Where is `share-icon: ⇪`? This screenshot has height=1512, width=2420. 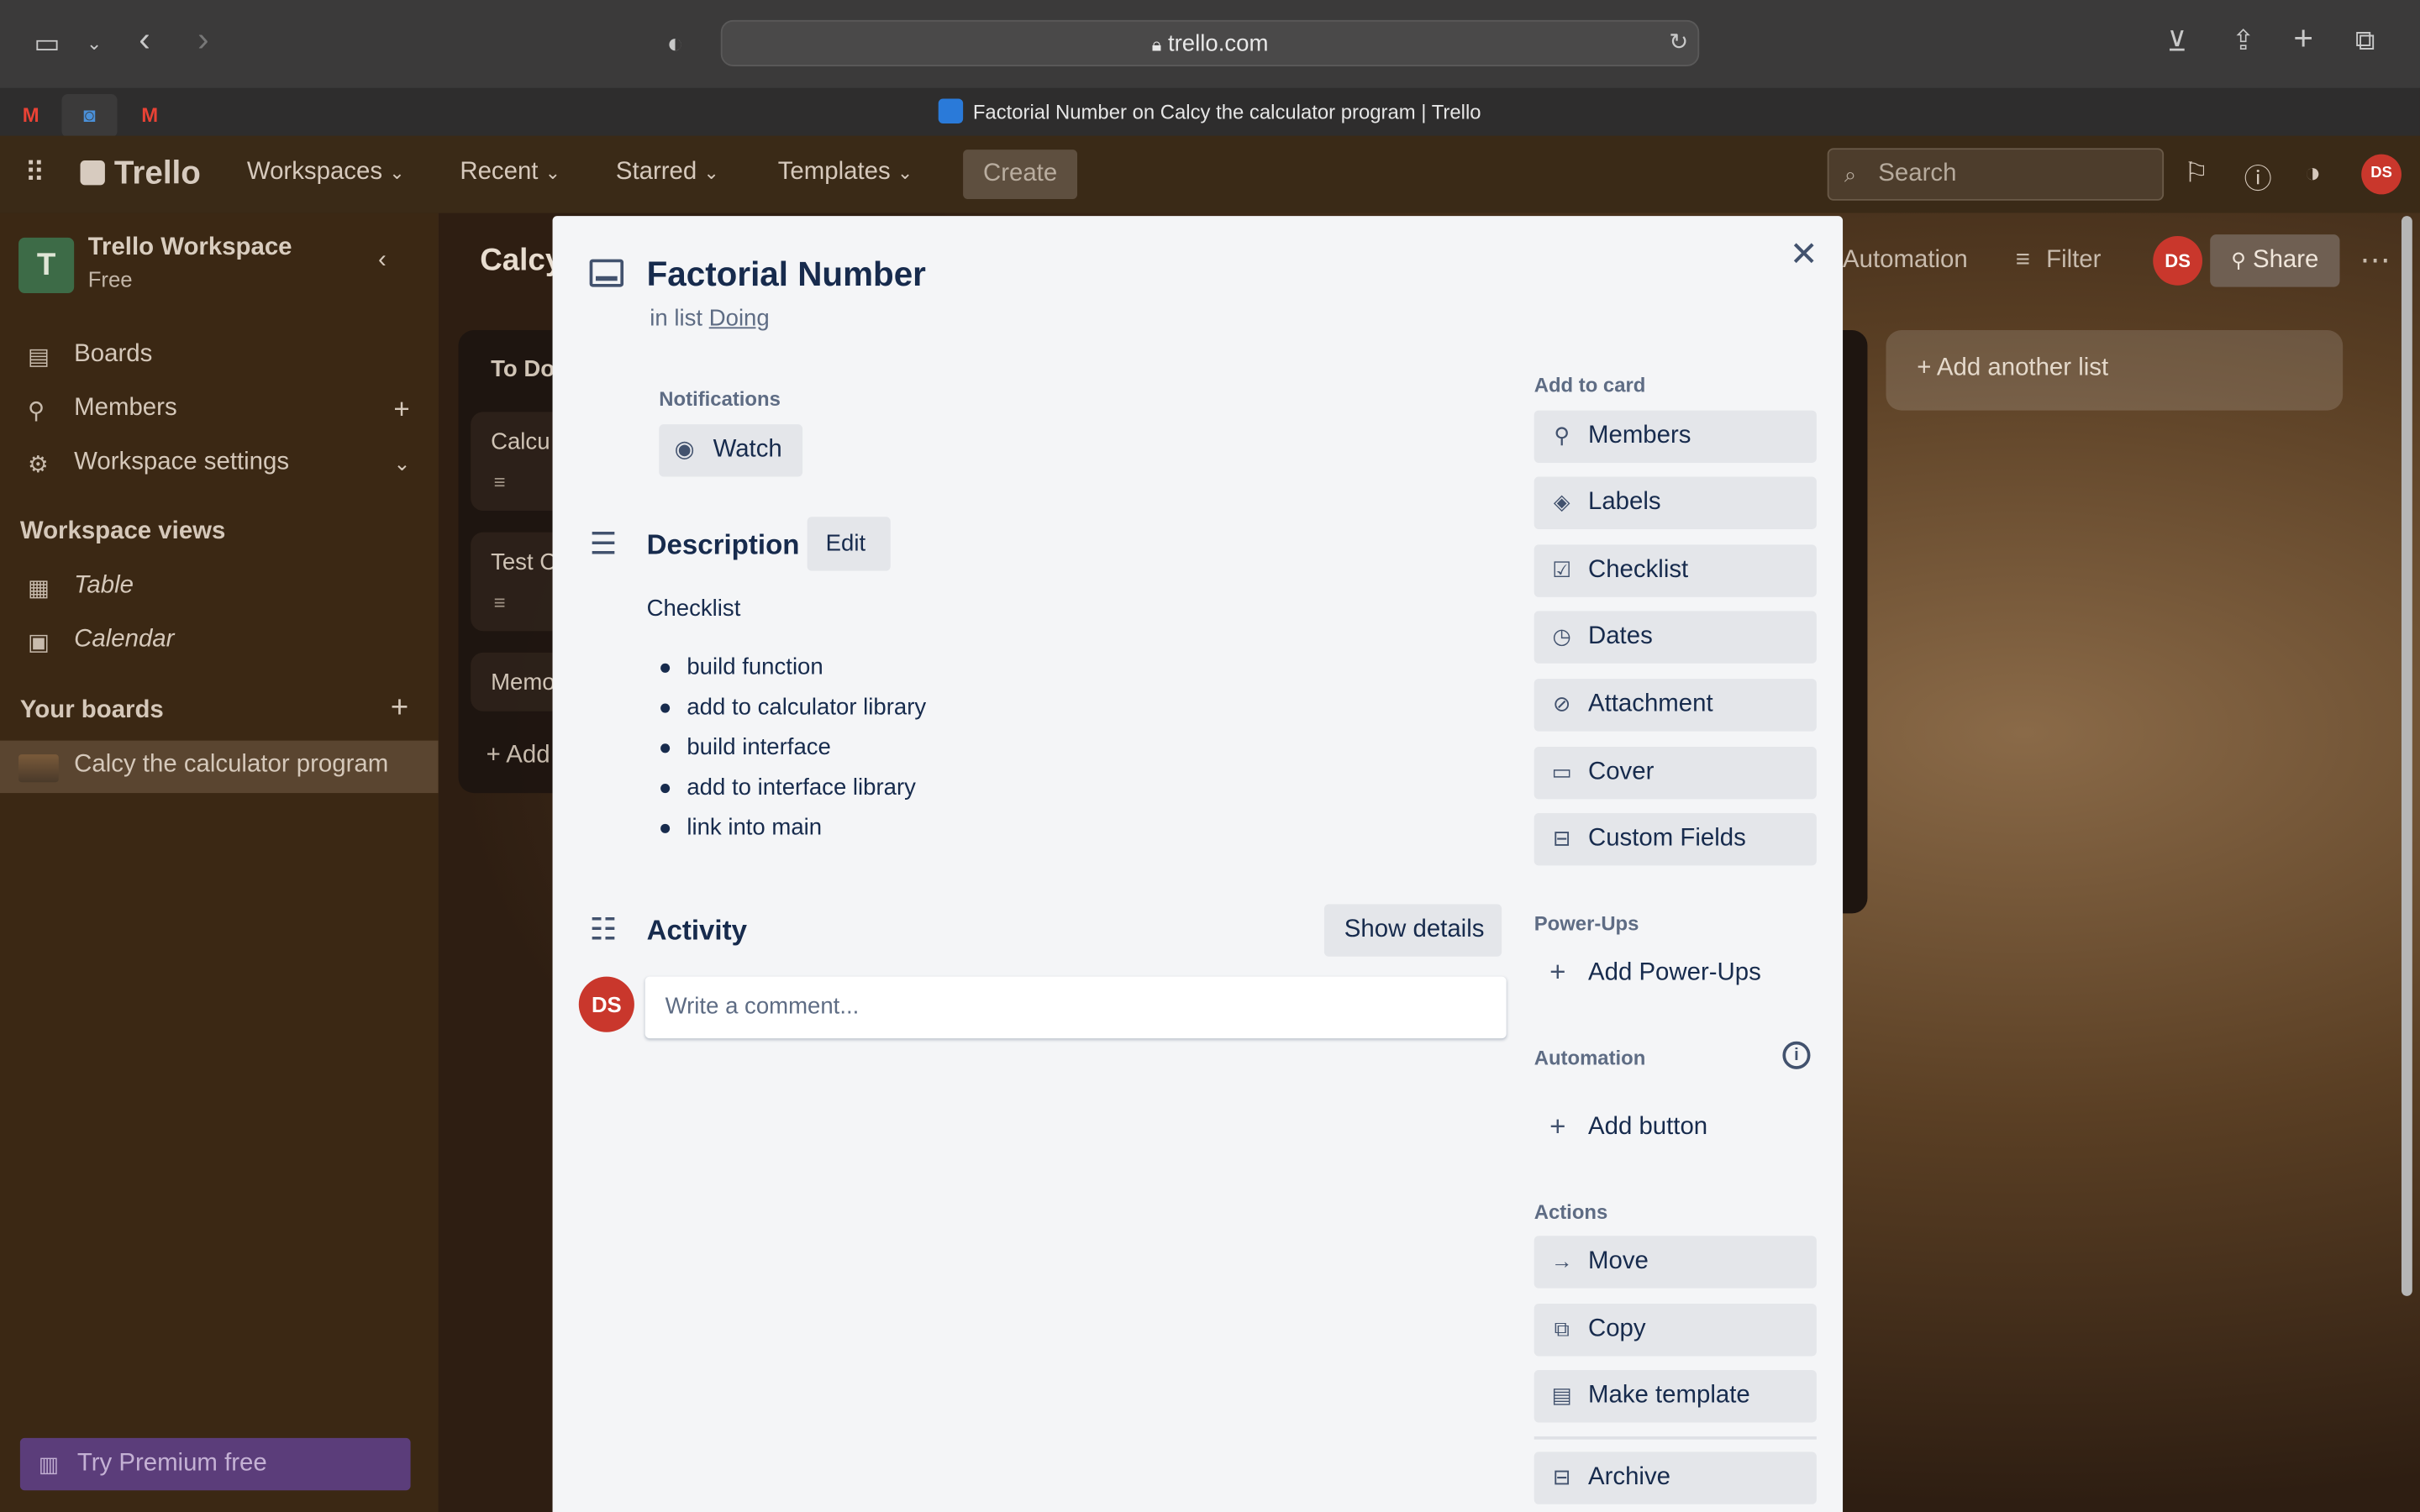 share-icon: ⇪ is located at coordinates (2243, 39).